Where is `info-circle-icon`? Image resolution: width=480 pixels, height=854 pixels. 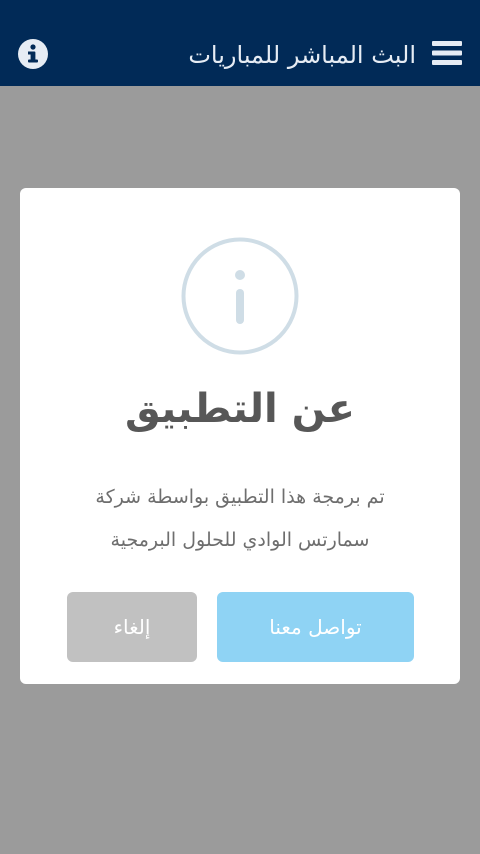
info-circle-icon is located at coordinates (33, 54).